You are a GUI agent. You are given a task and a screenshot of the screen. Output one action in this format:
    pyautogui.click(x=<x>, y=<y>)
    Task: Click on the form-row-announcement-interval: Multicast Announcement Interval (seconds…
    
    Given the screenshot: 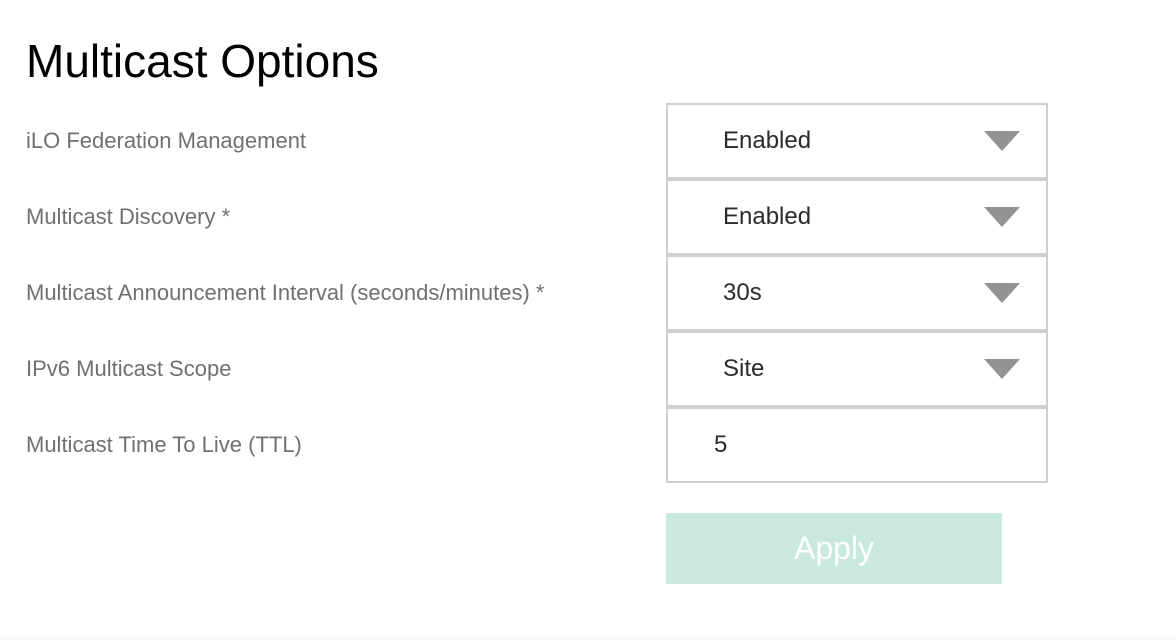 What is the action you would take?
    pyautogui.click(x=588, y=293)
    